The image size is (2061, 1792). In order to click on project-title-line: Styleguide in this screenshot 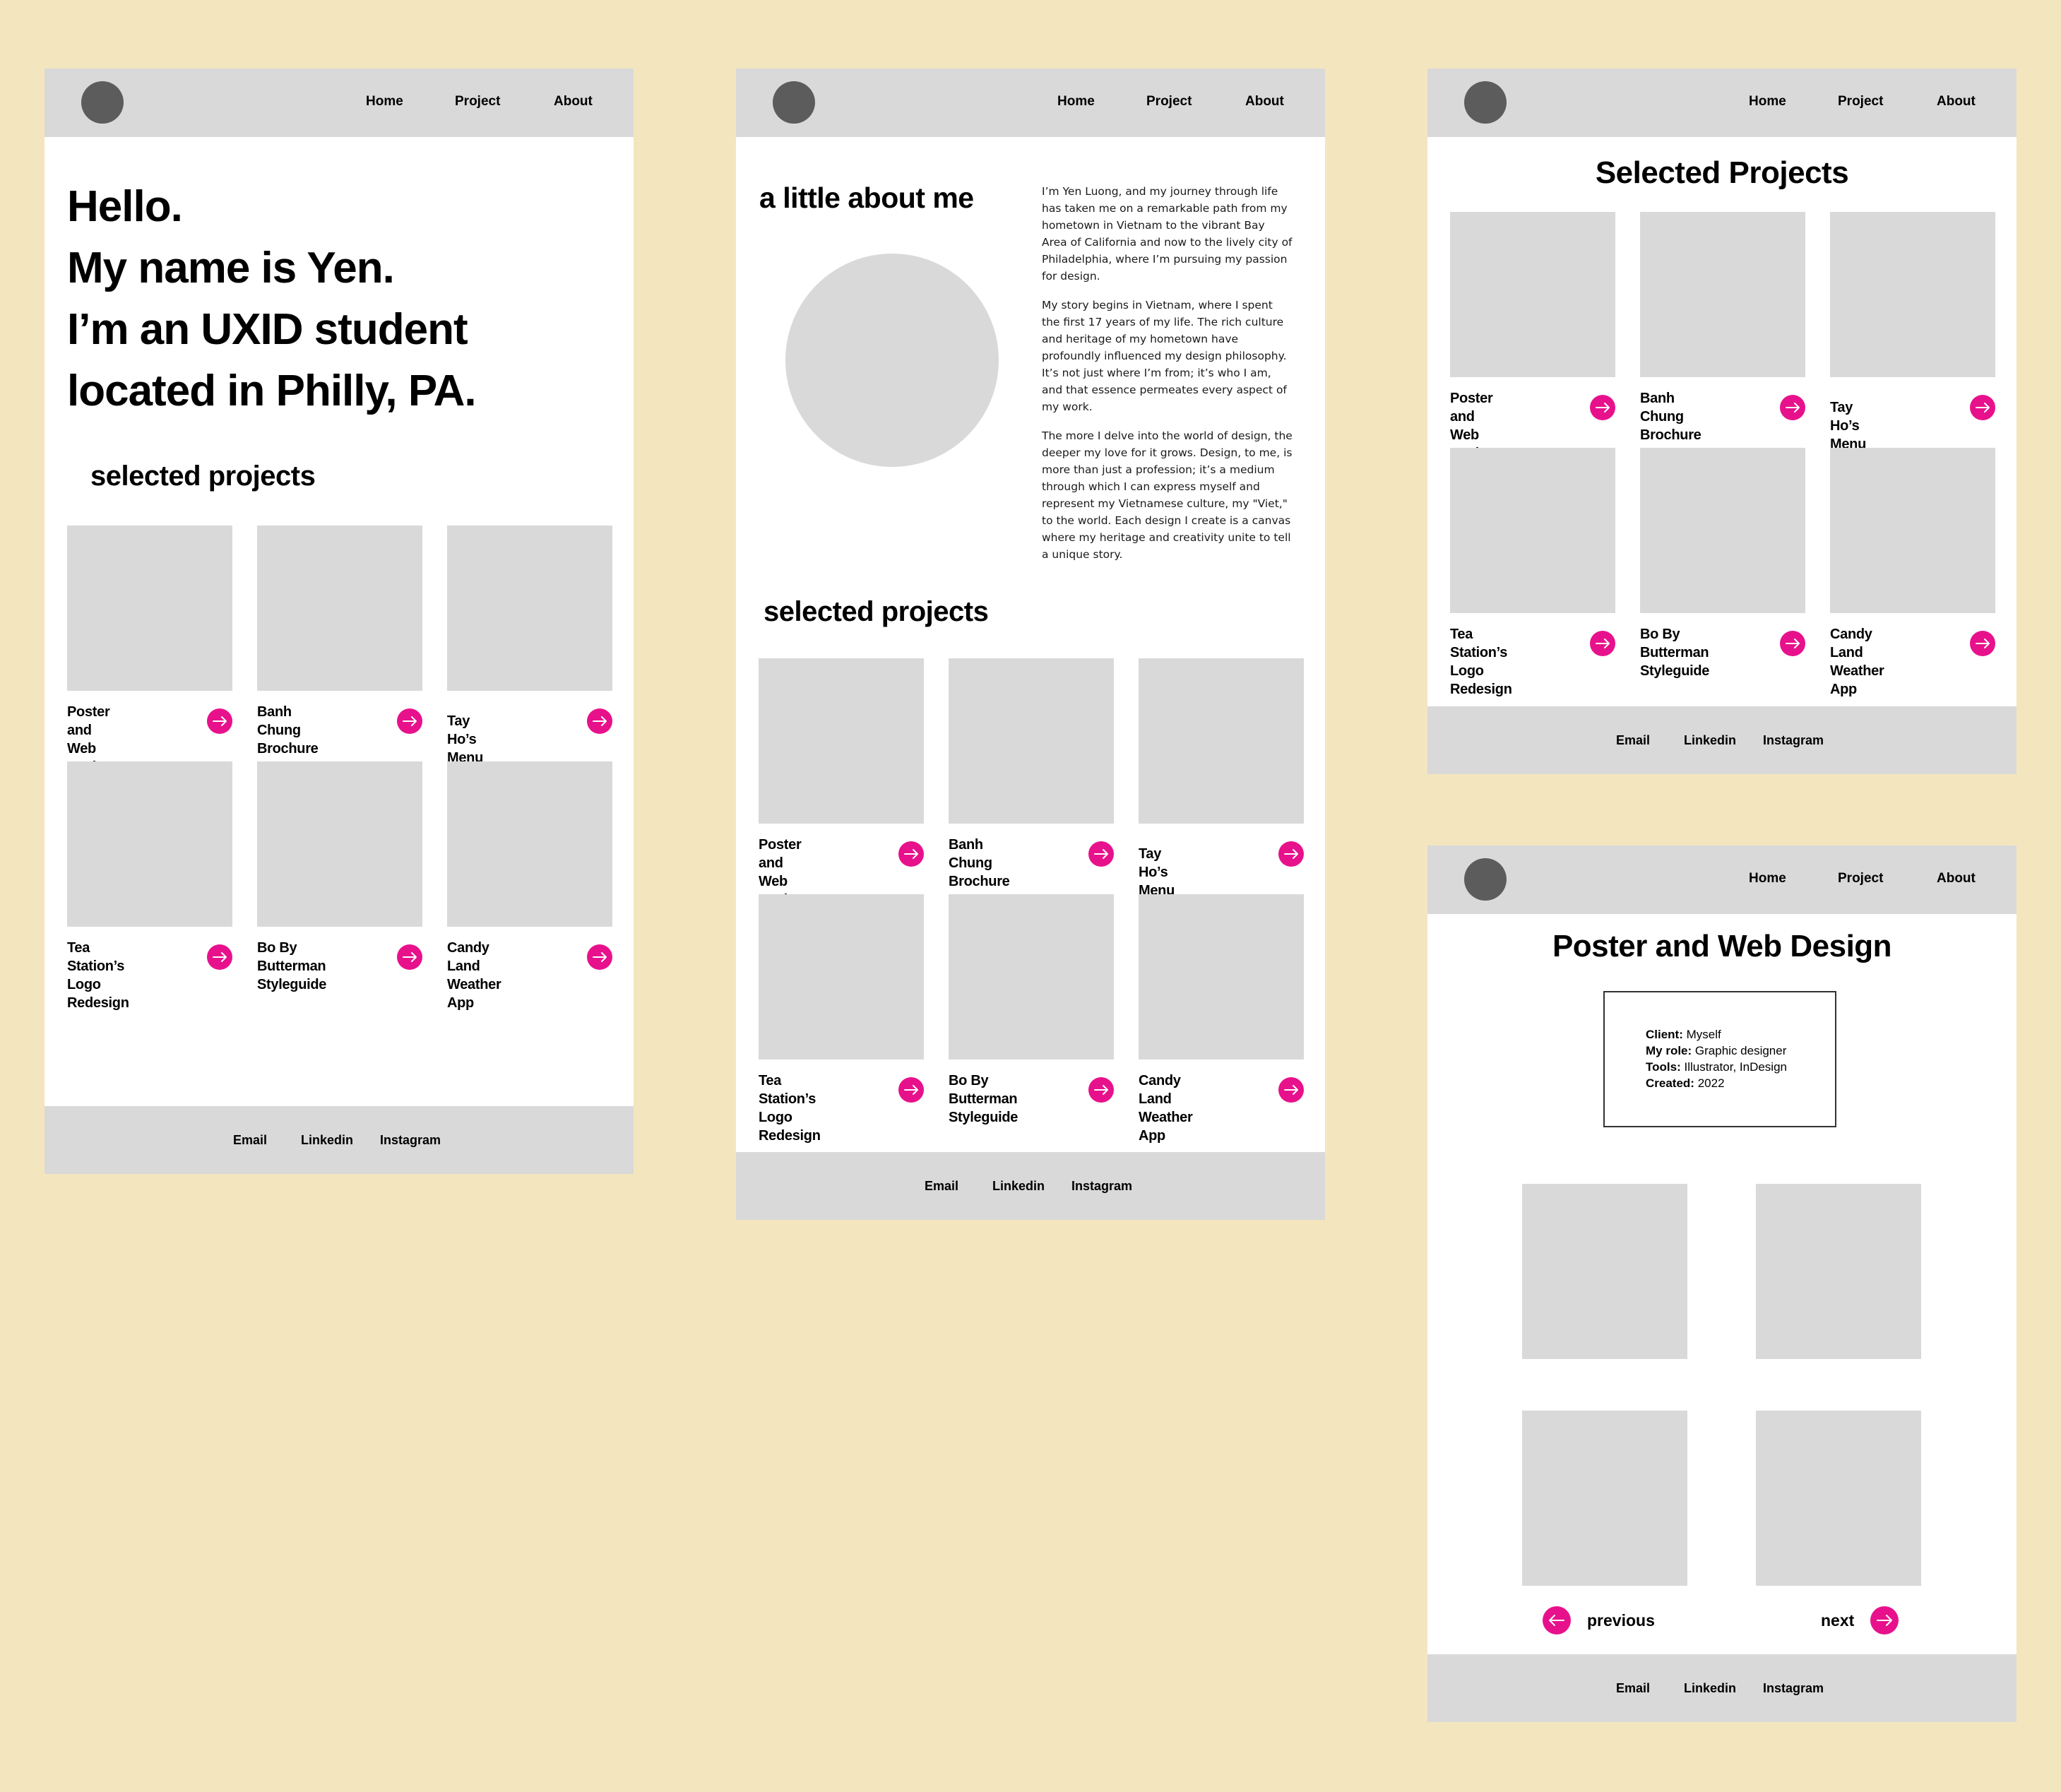, I will do `click(1675, 671)`.